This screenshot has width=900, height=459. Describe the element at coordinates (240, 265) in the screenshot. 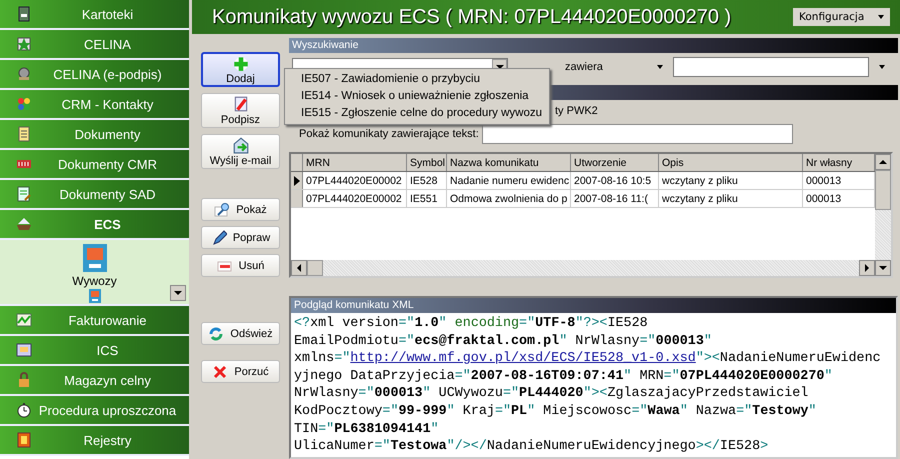

I see `toolbar-button: Usuń` at that location.